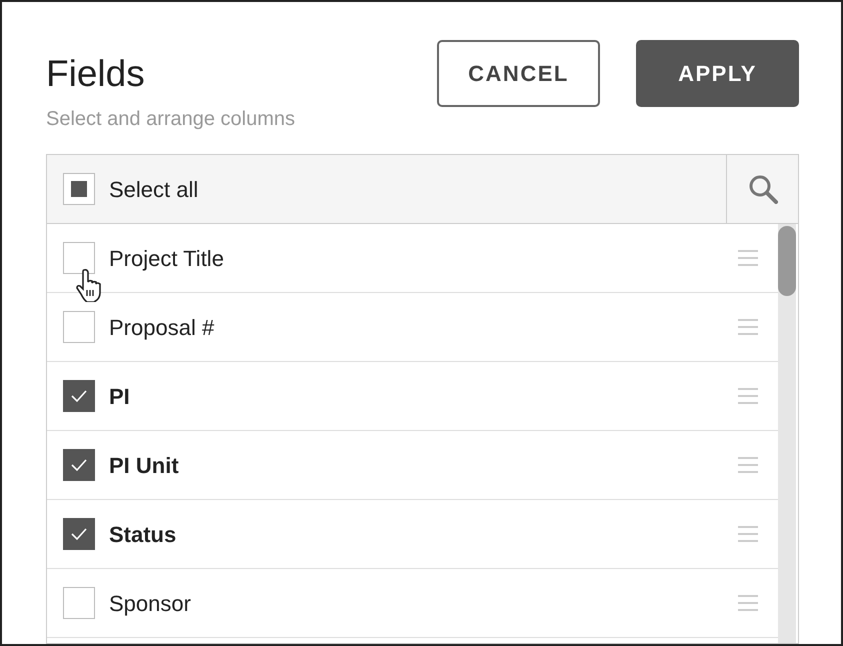 This screenshot has height=646, width=843. What do you see at coordinates (763, 189) in the screenshot?
I see `search-icon` at bounding box center [763, 189].